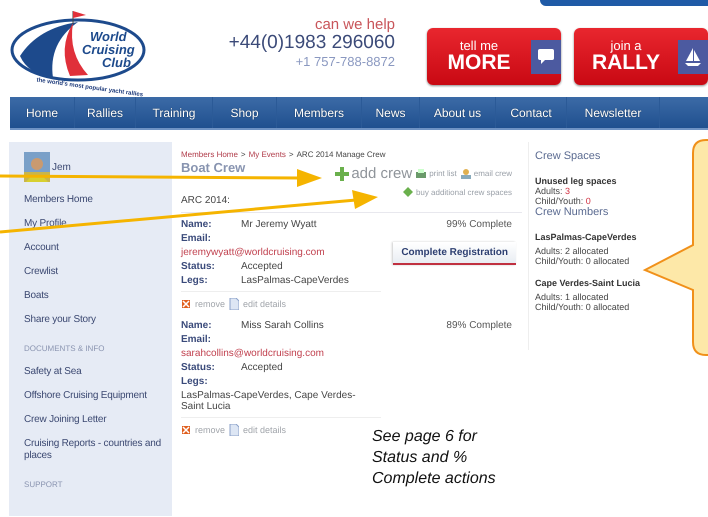 This screenshot has height=517, width=708. Describe the element at coordinates (108, 37) in the screenshot. I see `logo-text: World` at that location.